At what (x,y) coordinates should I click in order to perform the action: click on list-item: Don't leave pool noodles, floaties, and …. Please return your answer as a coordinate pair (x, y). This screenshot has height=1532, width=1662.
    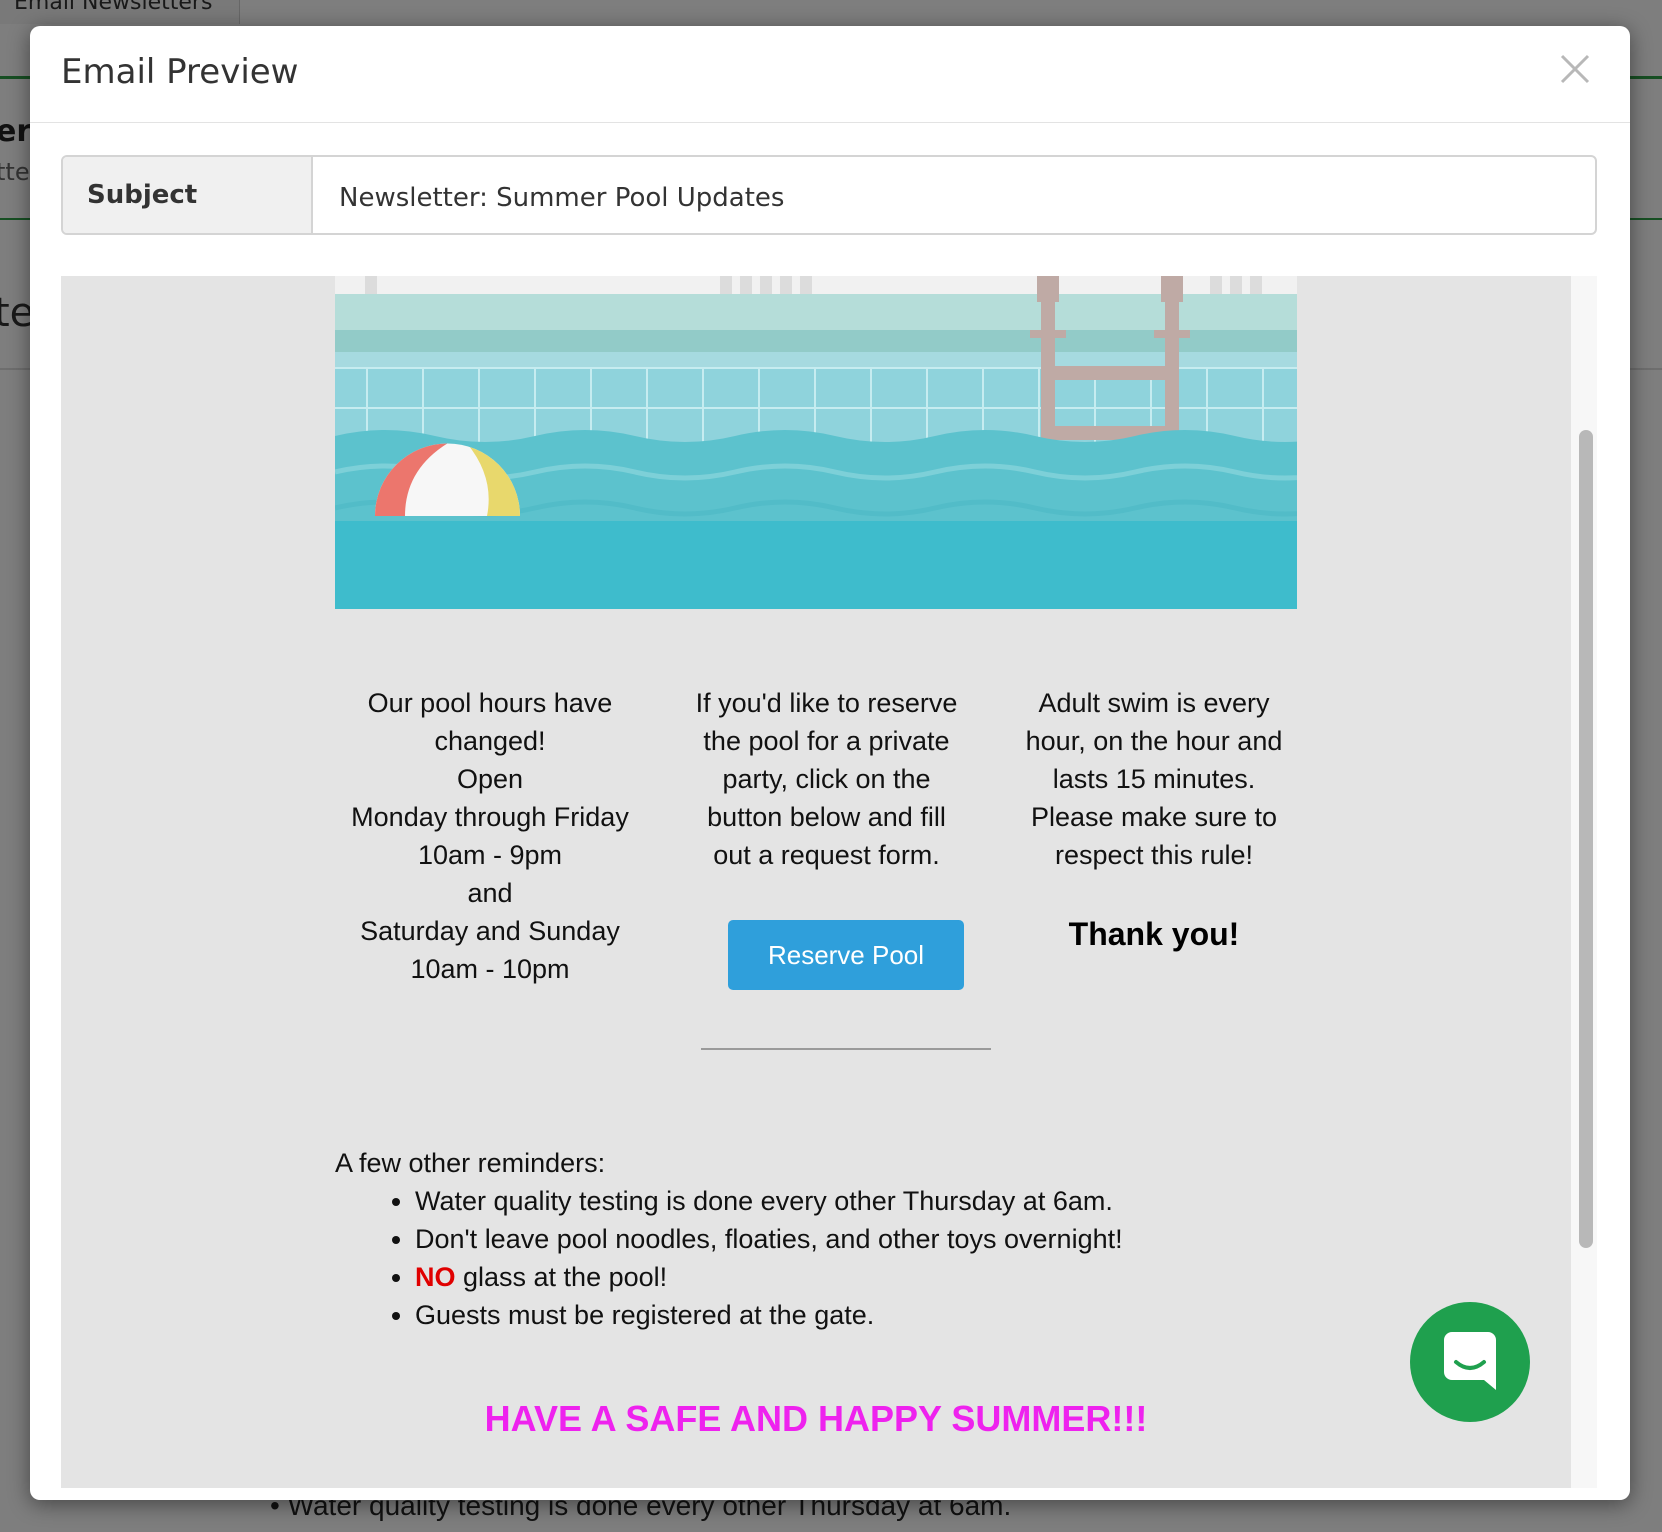
    Looking at the image, I should click on (855, 1239).